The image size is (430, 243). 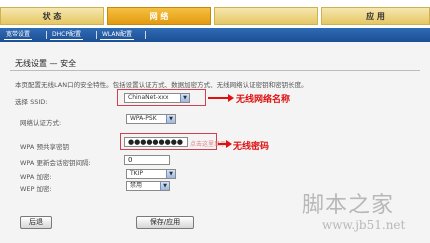 What do you see at coordinates (52, 16) in the screenshot?
I see `tab-status: 状 态` at bounding box center [52, 16].